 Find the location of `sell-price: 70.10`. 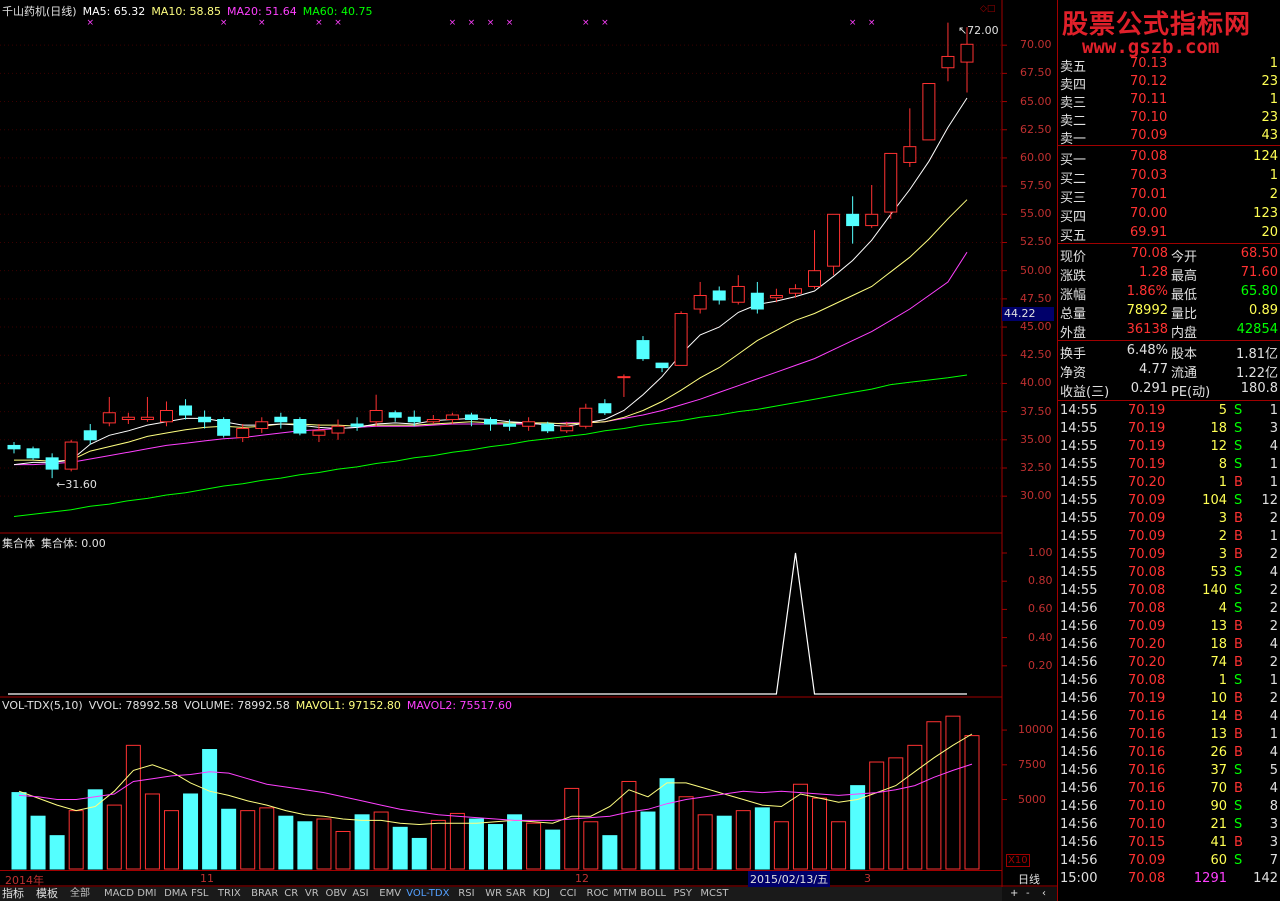

sell-price: 70.10 is located at coordinates (1149, 117).